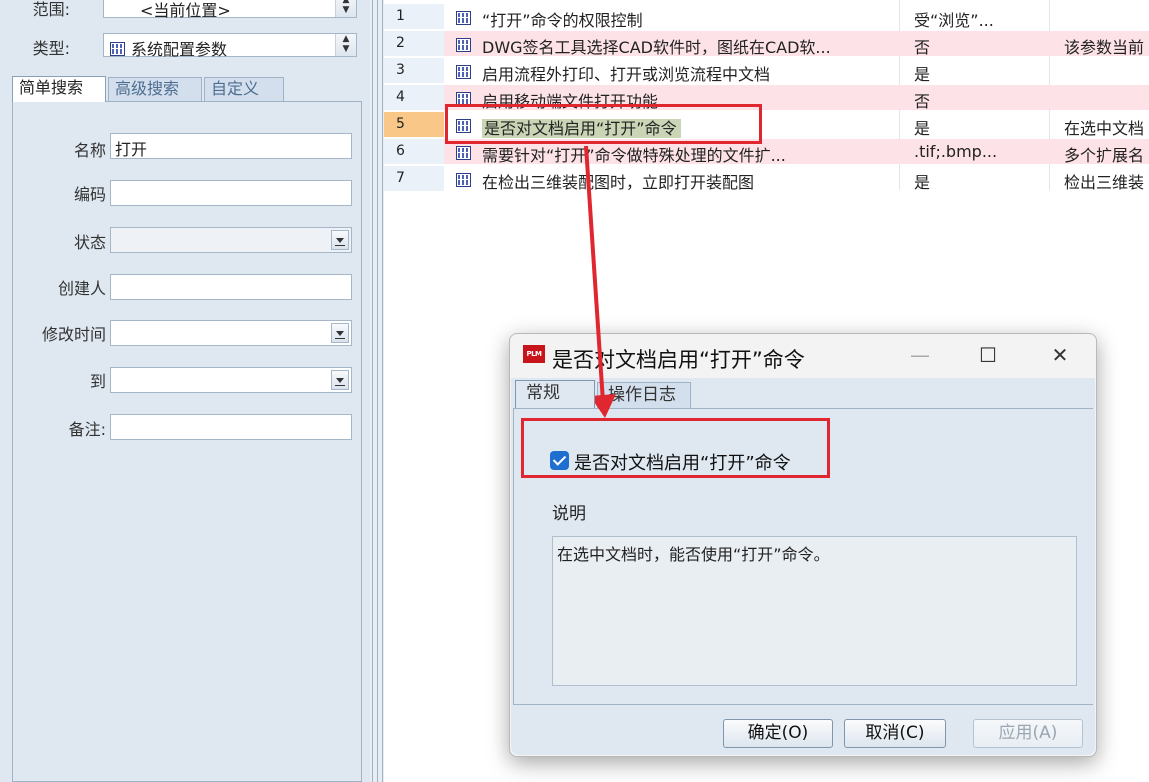 The image size is (1149, 782). Describe the element at coordinates (414, 151) in the screenshot. I see `row-number: 6` at that location.